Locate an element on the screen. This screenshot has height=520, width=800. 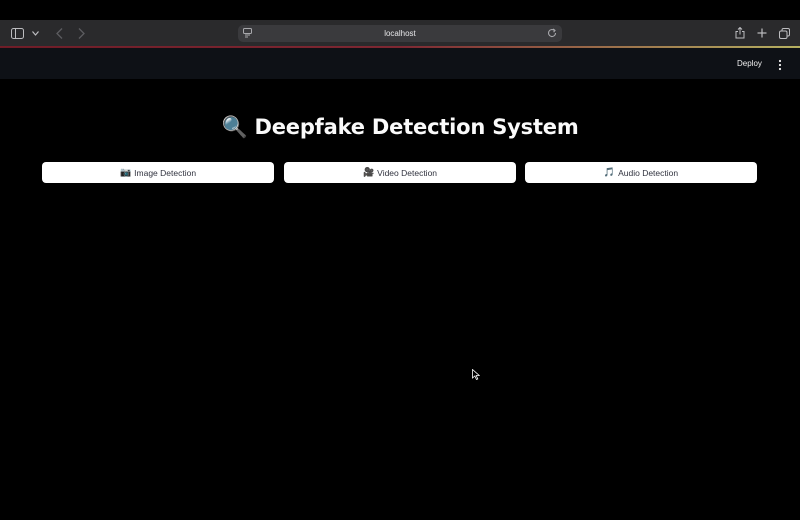
sidebar-toggle-icon is located at coordinates (17, 33).